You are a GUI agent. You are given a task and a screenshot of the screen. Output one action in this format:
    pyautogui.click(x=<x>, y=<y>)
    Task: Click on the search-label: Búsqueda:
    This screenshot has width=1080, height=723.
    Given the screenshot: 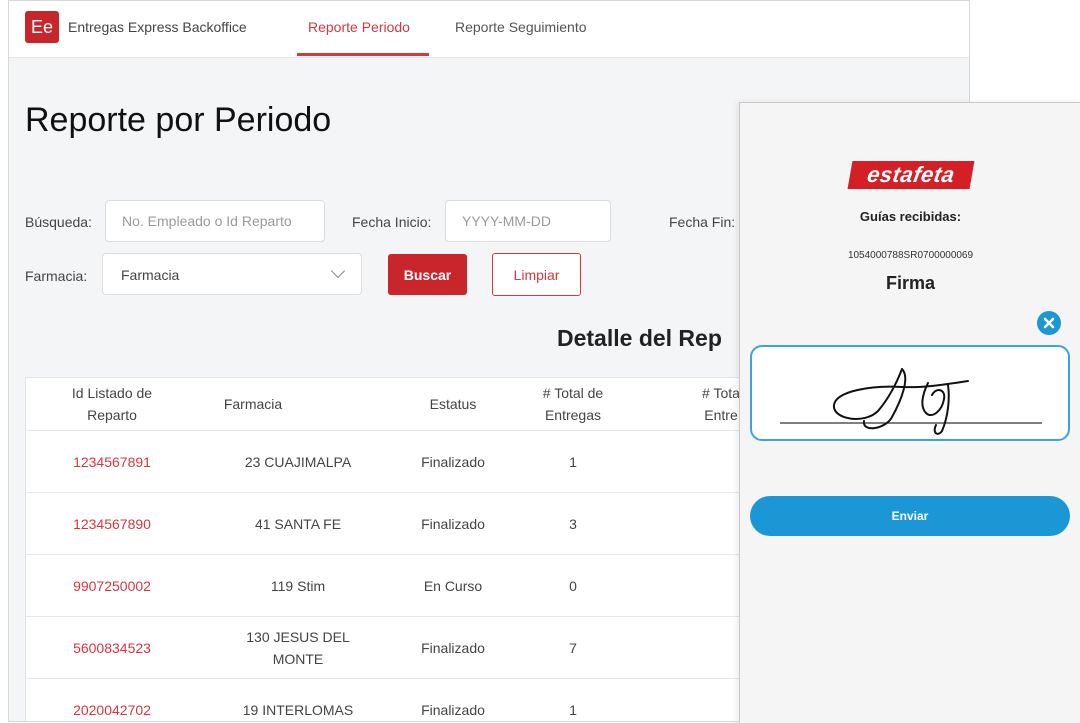 What is the action you would take?
    pyautogui.click(x=58, y=222)
    